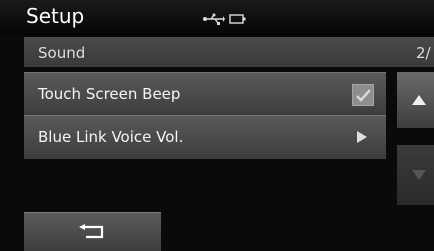 The width and height of the screenshot is (434, 251). I want to click on touch-screen-beep-checkbox, so click(363, 95).